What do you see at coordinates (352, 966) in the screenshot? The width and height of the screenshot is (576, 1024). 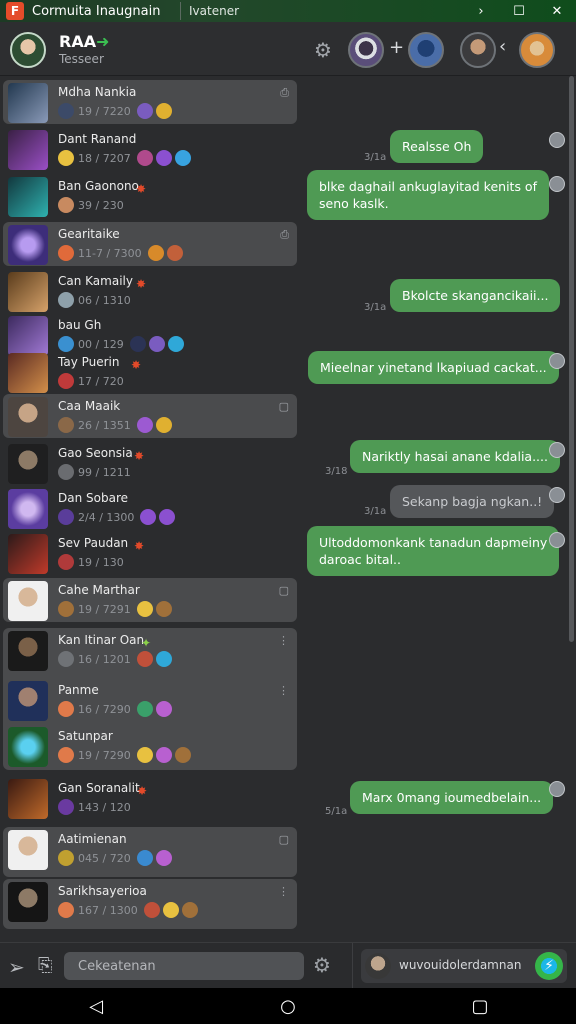 I see `divider` at bounding box center [352, 966].